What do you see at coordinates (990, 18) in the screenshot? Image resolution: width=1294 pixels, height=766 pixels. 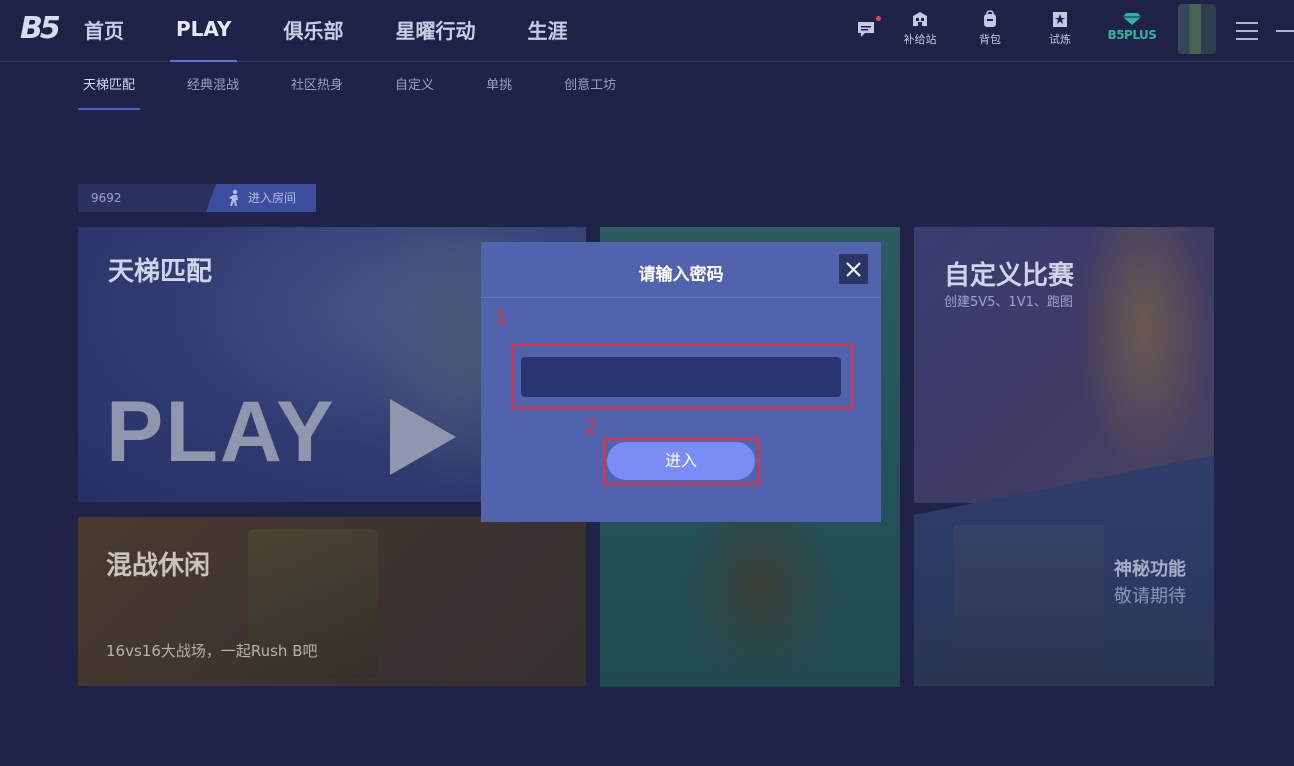 I see `backpack-icon` at bounding box center [990, 18].